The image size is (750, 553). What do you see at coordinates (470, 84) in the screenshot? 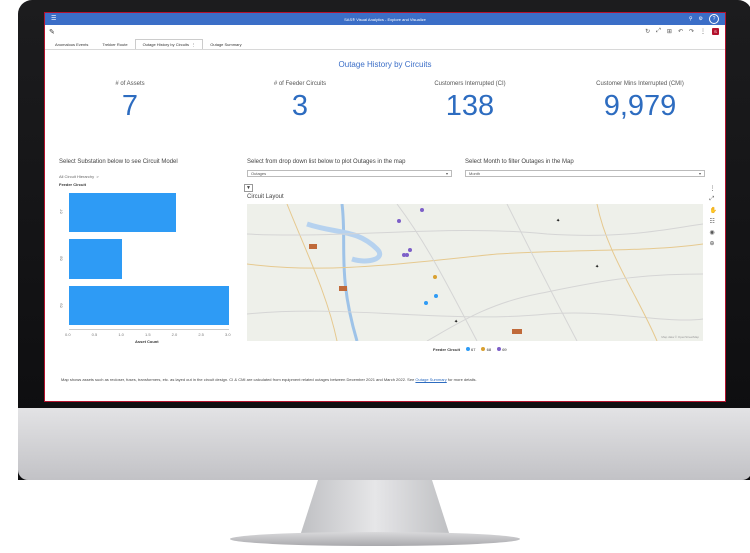
I see `kpi-label: Customers Interrupted (CI)` at bounding box center [470, 84].